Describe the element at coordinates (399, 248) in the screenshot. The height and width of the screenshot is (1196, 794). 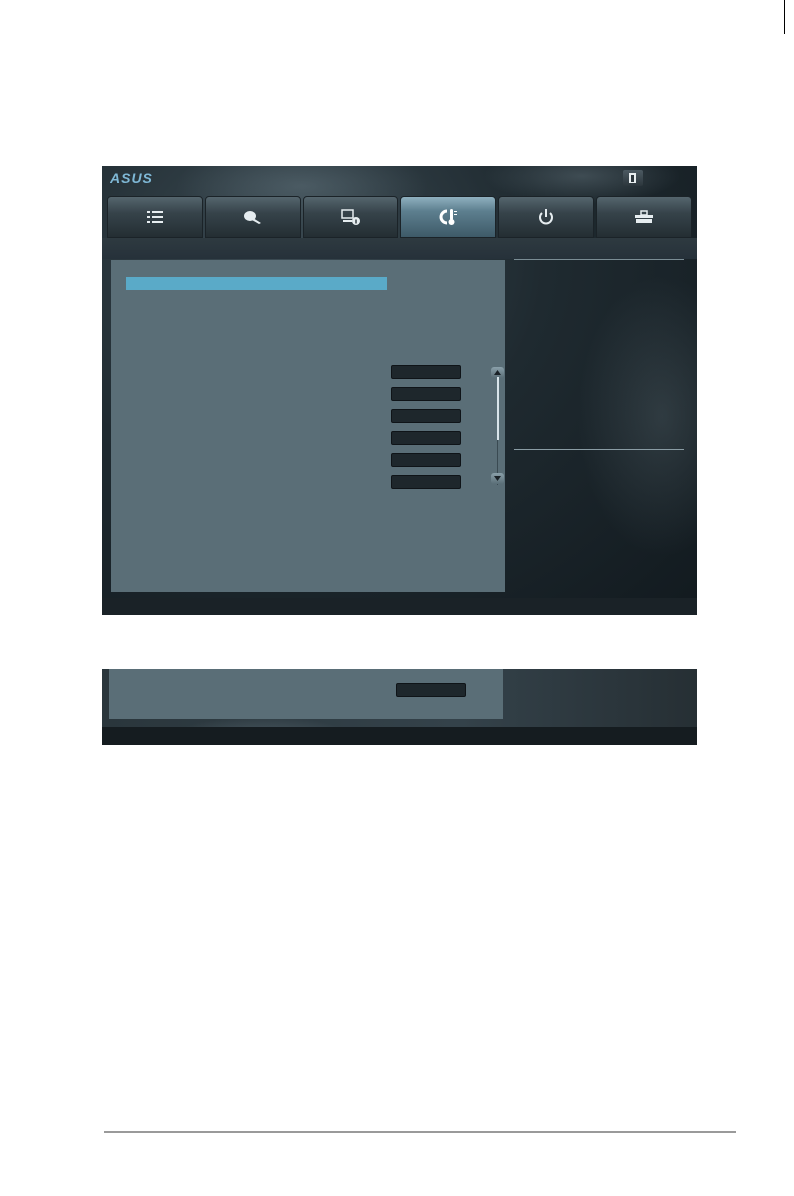
I see `breadcrumb-bar` at that location.